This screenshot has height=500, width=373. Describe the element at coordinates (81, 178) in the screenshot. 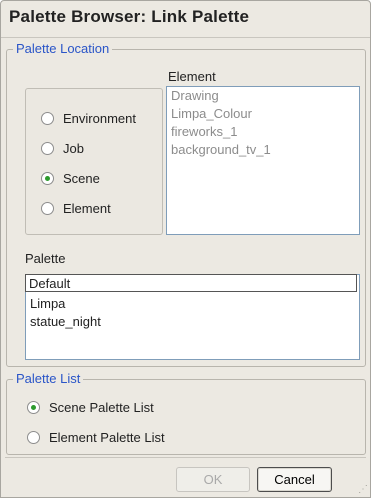

I see `radio-label: Scene` at that location.